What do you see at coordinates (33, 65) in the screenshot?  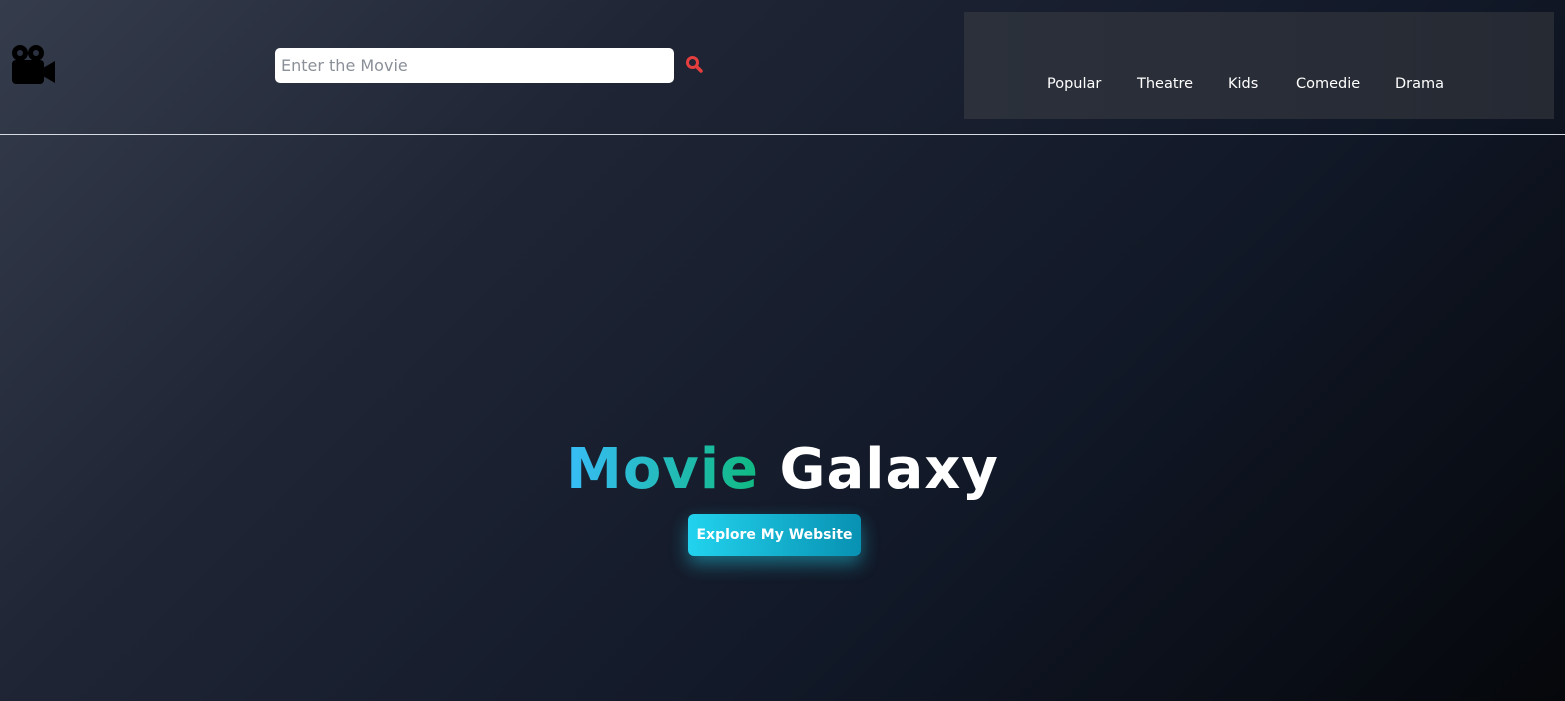 I see `movie-camera-icon` at bounding box center [33, 65].